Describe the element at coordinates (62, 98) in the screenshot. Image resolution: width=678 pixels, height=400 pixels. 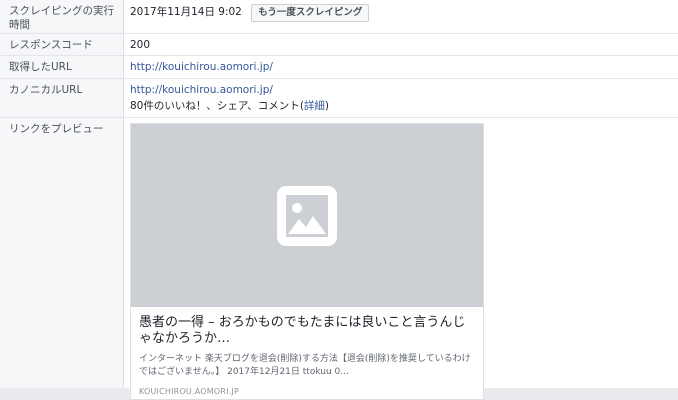
I see `row-label: カノニカルURL` at that location.